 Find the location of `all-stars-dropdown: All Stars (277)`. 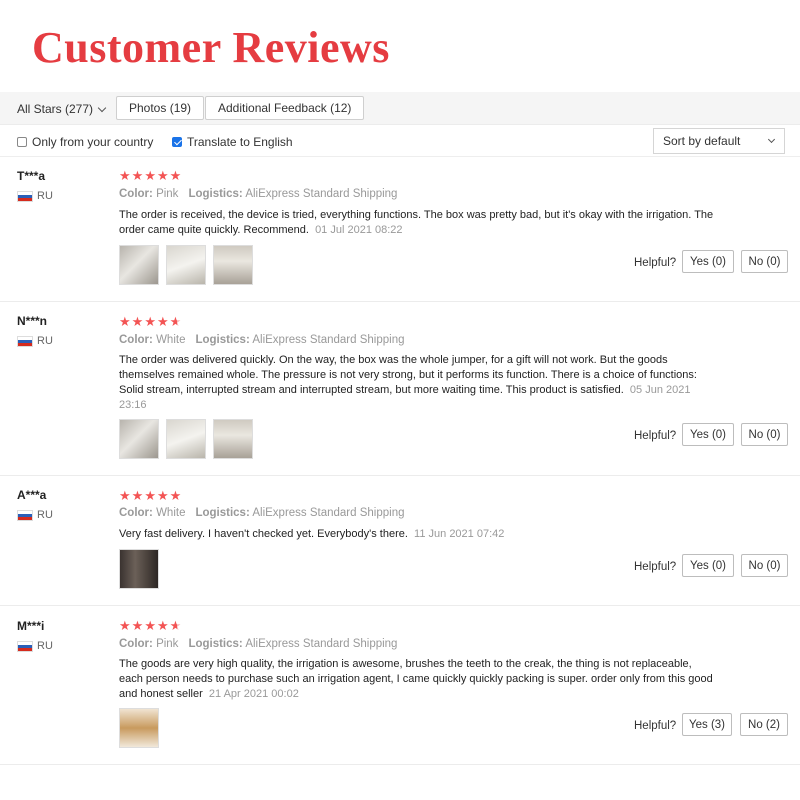

all-stars-dropdown: All Stars (277) is located at coordinates (62, 109).